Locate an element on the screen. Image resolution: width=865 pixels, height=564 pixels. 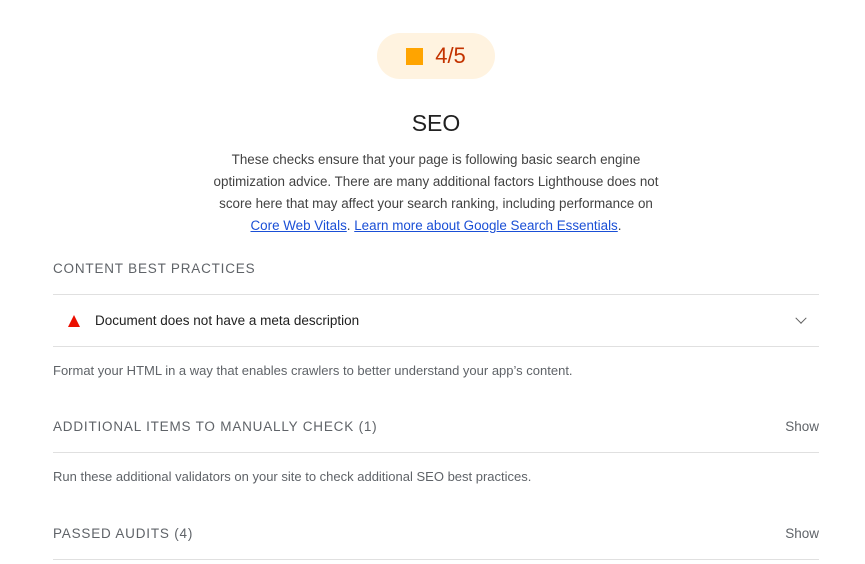
group-title-wrap: PASSED AUDITS (4) is located at coordinates (123, 533).